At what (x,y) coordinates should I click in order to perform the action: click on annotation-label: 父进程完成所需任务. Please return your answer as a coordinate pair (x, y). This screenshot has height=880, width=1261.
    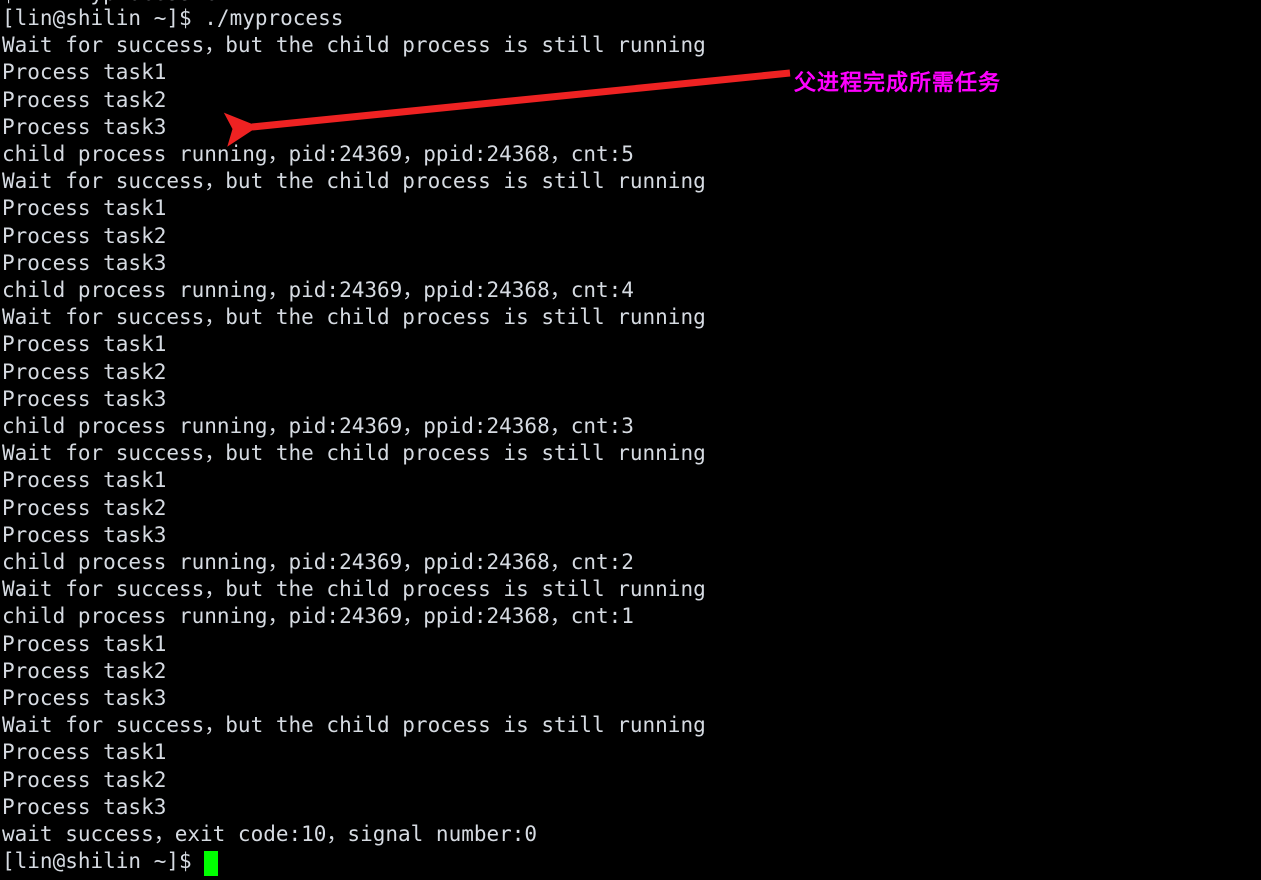
    Looking at the image, I should click on (898, 83).